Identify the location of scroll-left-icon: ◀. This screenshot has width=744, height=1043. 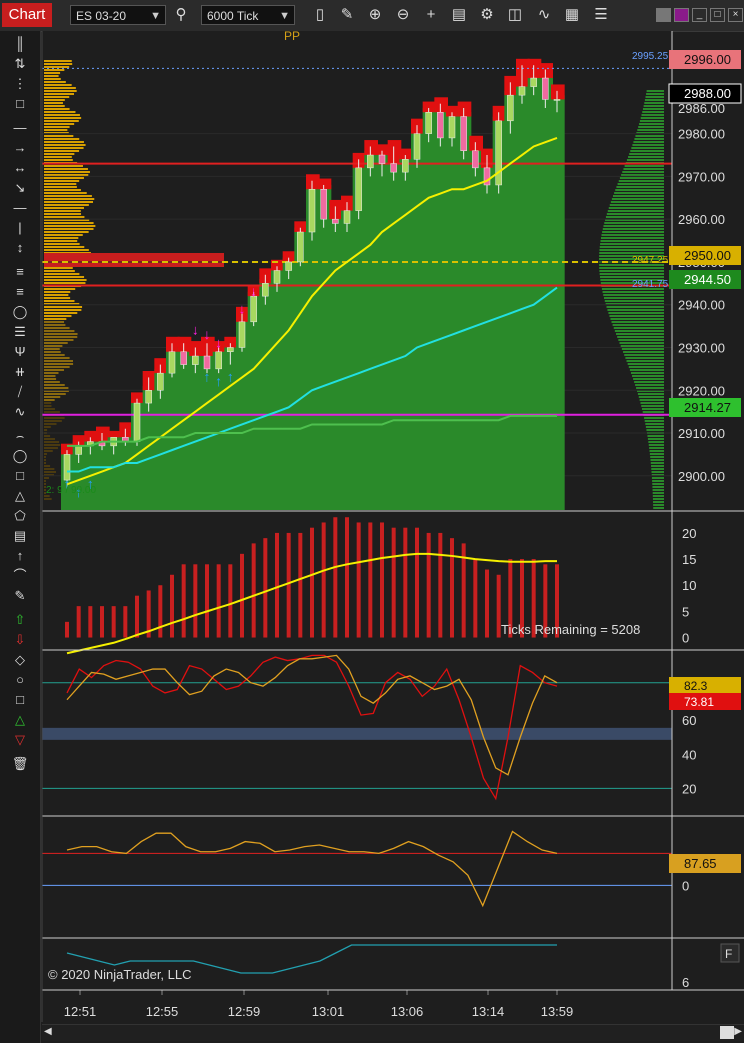
(48, 1031).